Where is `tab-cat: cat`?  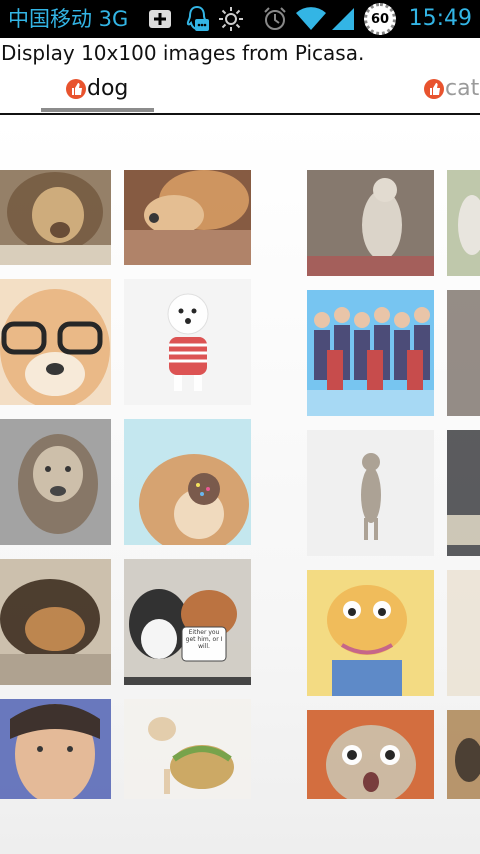
tab-cat: cat is located at coordinates (451, 88).